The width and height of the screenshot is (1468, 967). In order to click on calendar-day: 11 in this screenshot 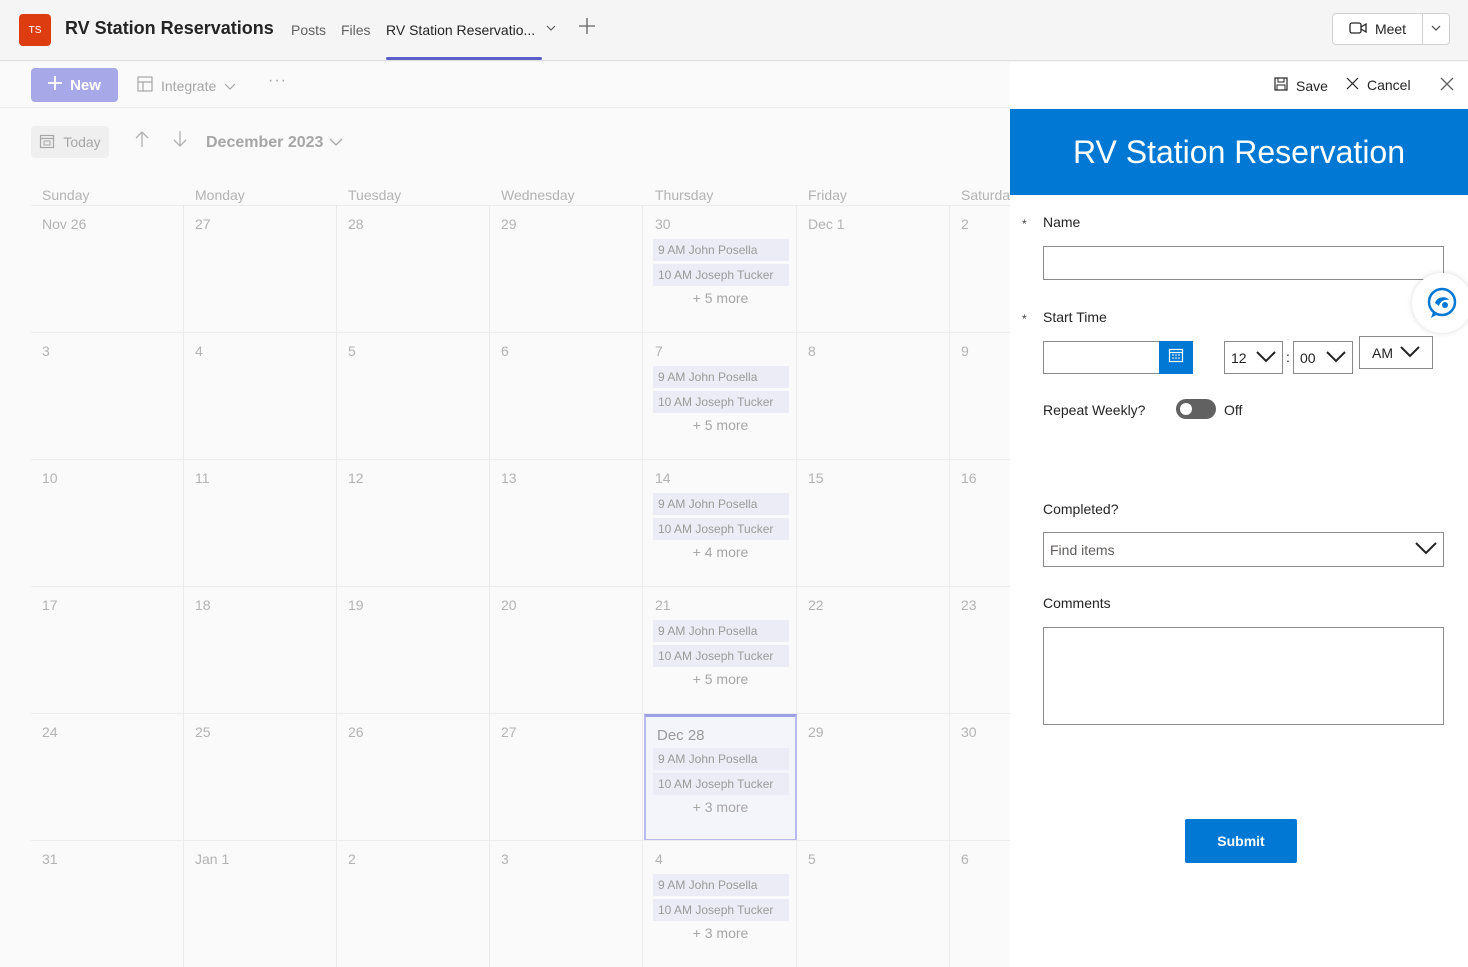, I will do `click(260, 523)`.